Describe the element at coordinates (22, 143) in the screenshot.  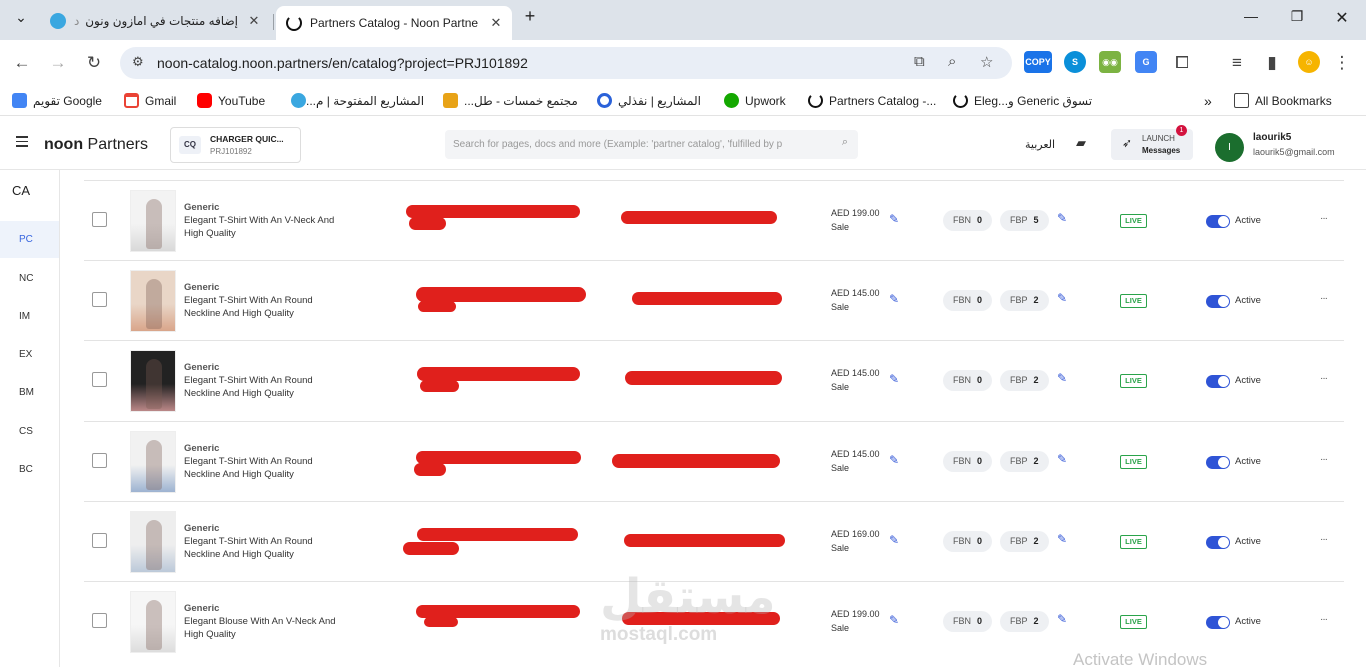
I see `hamburger-menu-icon` at that location.